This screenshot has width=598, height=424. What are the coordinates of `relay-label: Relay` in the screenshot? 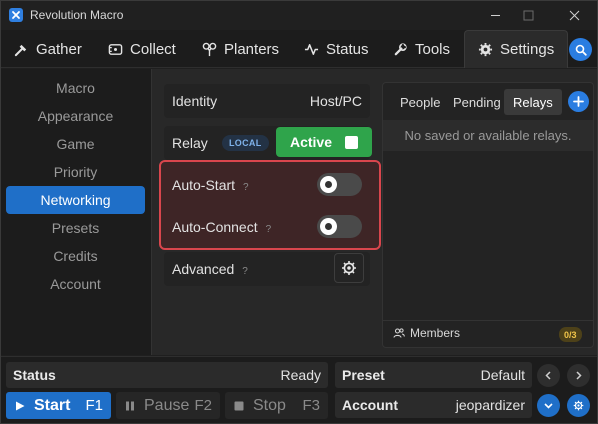 It's located at (190, 143).